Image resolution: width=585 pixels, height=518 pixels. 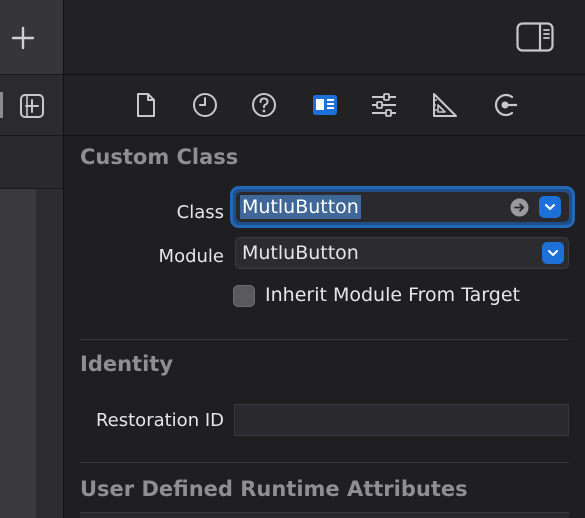 I want to click on tab-connections-inspector, so click(x=505, y=105).